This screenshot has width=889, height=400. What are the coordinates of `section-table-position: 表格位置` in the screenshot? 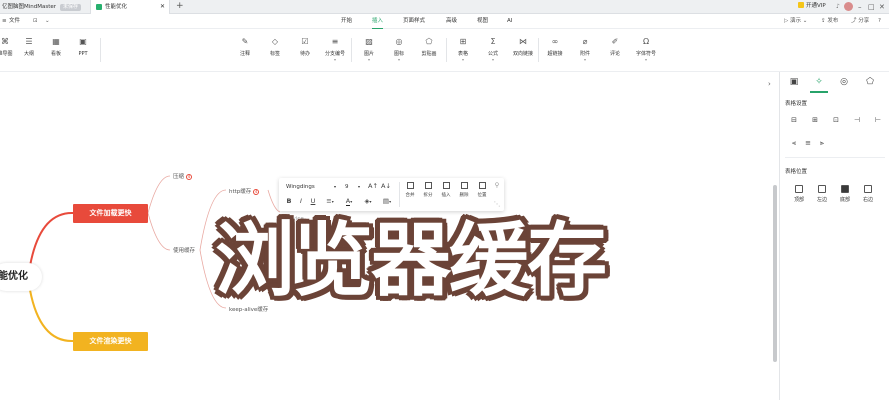 It's located at (796, 172).